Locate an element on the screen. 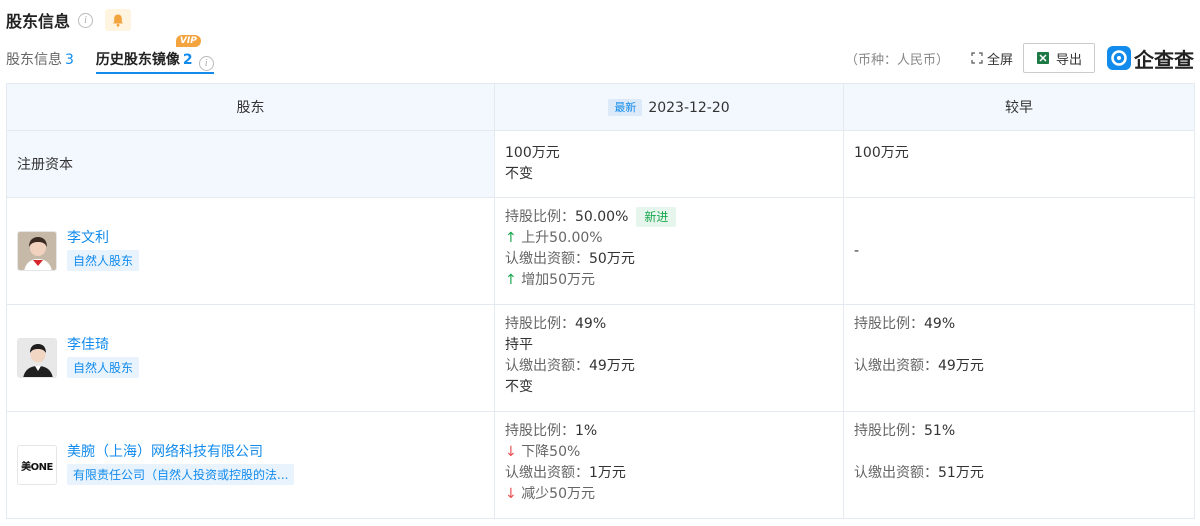 The image size is (1200, 526). fullscreen-label: 全屏 is located at coordinates (999, 60).